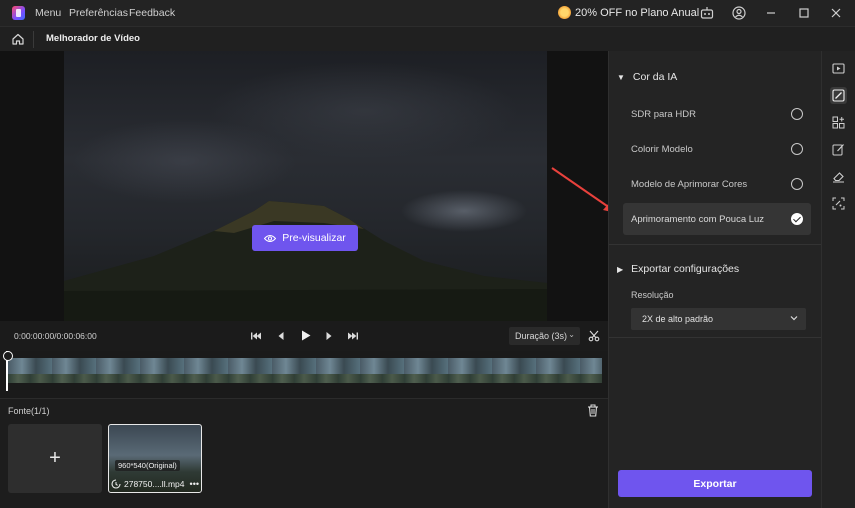  What do you see at coordinates (93, 38) in the screenshot?
I see `page-title: Melhorador de Vídeo` at bounding box center [93, 38].